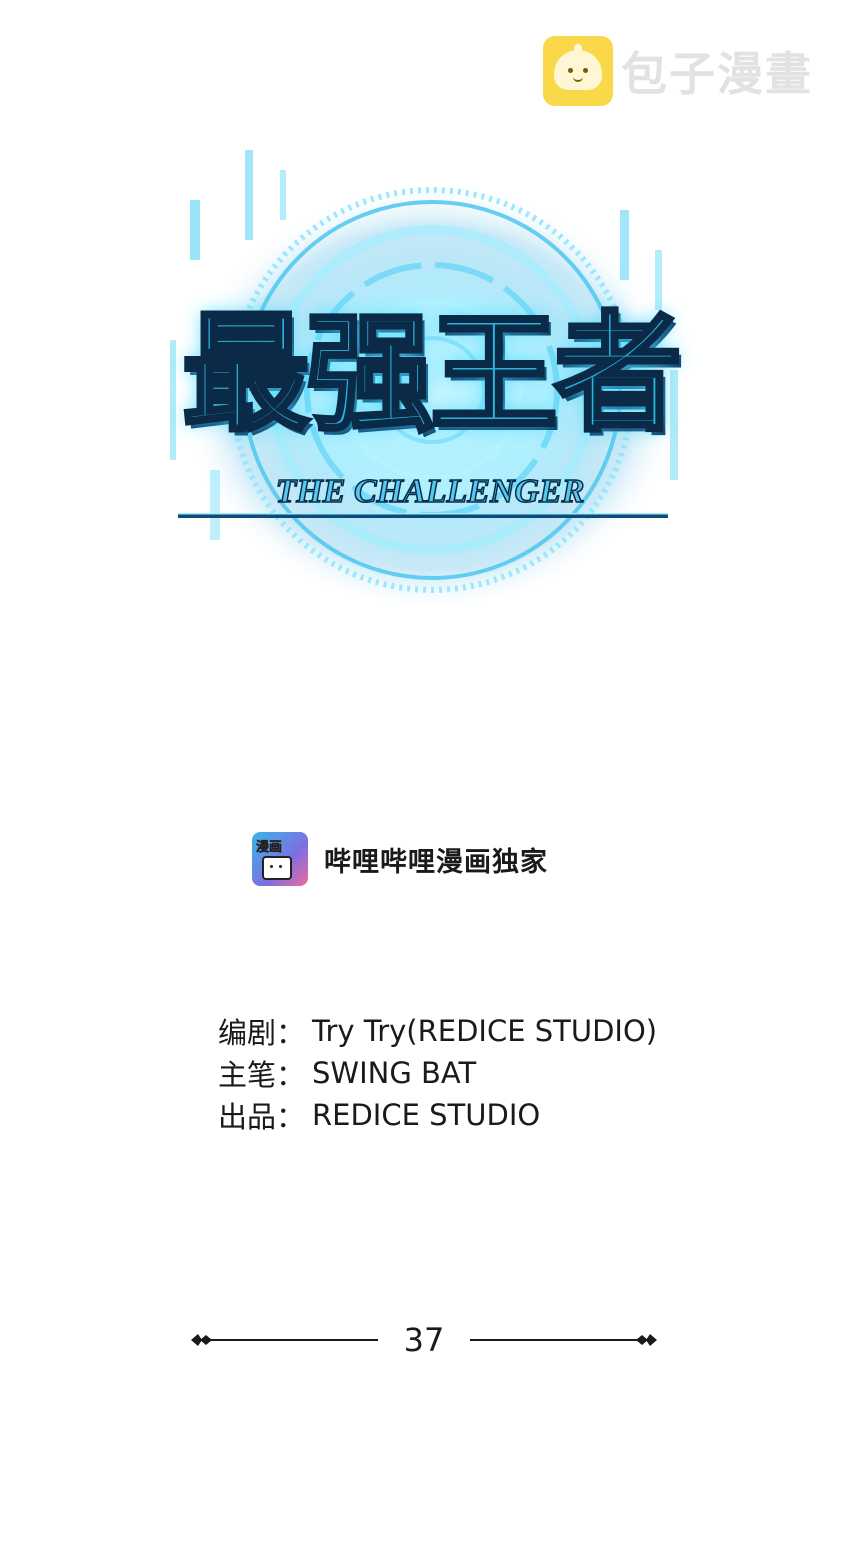 The image size is (850, 1545). Describe the element at coordinates (201, 1340) in the screenshot. I see `divider-ornament-left-icon` at that location.